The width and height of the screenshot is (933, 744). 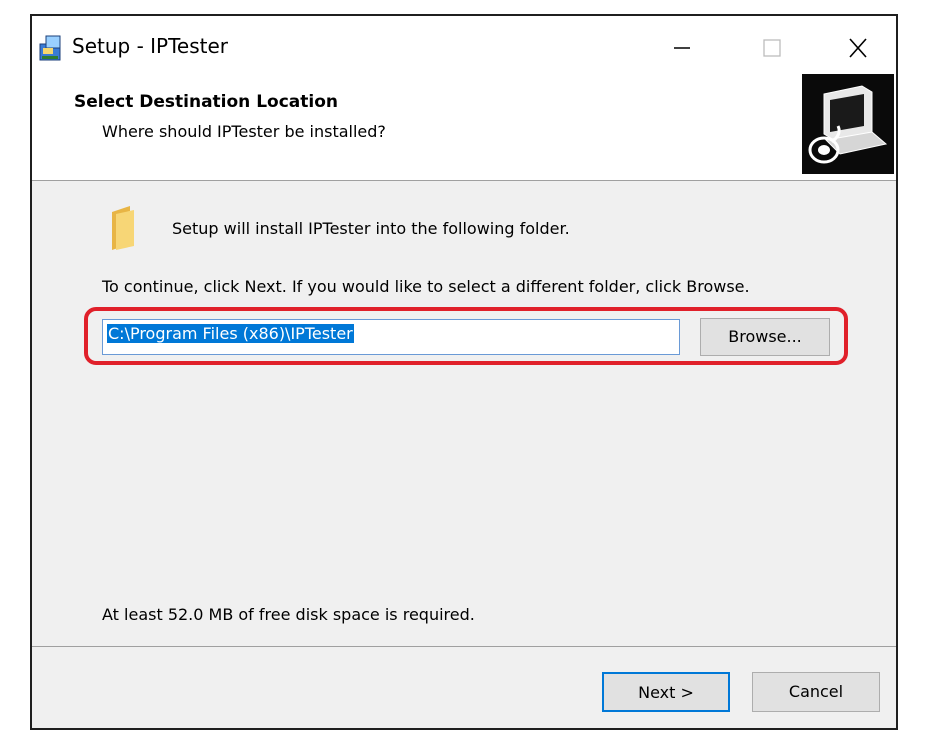 What do you see at coordinates (464, 646) in the screenshot?
I see `footer-divider` at bounding box center [464, 646].